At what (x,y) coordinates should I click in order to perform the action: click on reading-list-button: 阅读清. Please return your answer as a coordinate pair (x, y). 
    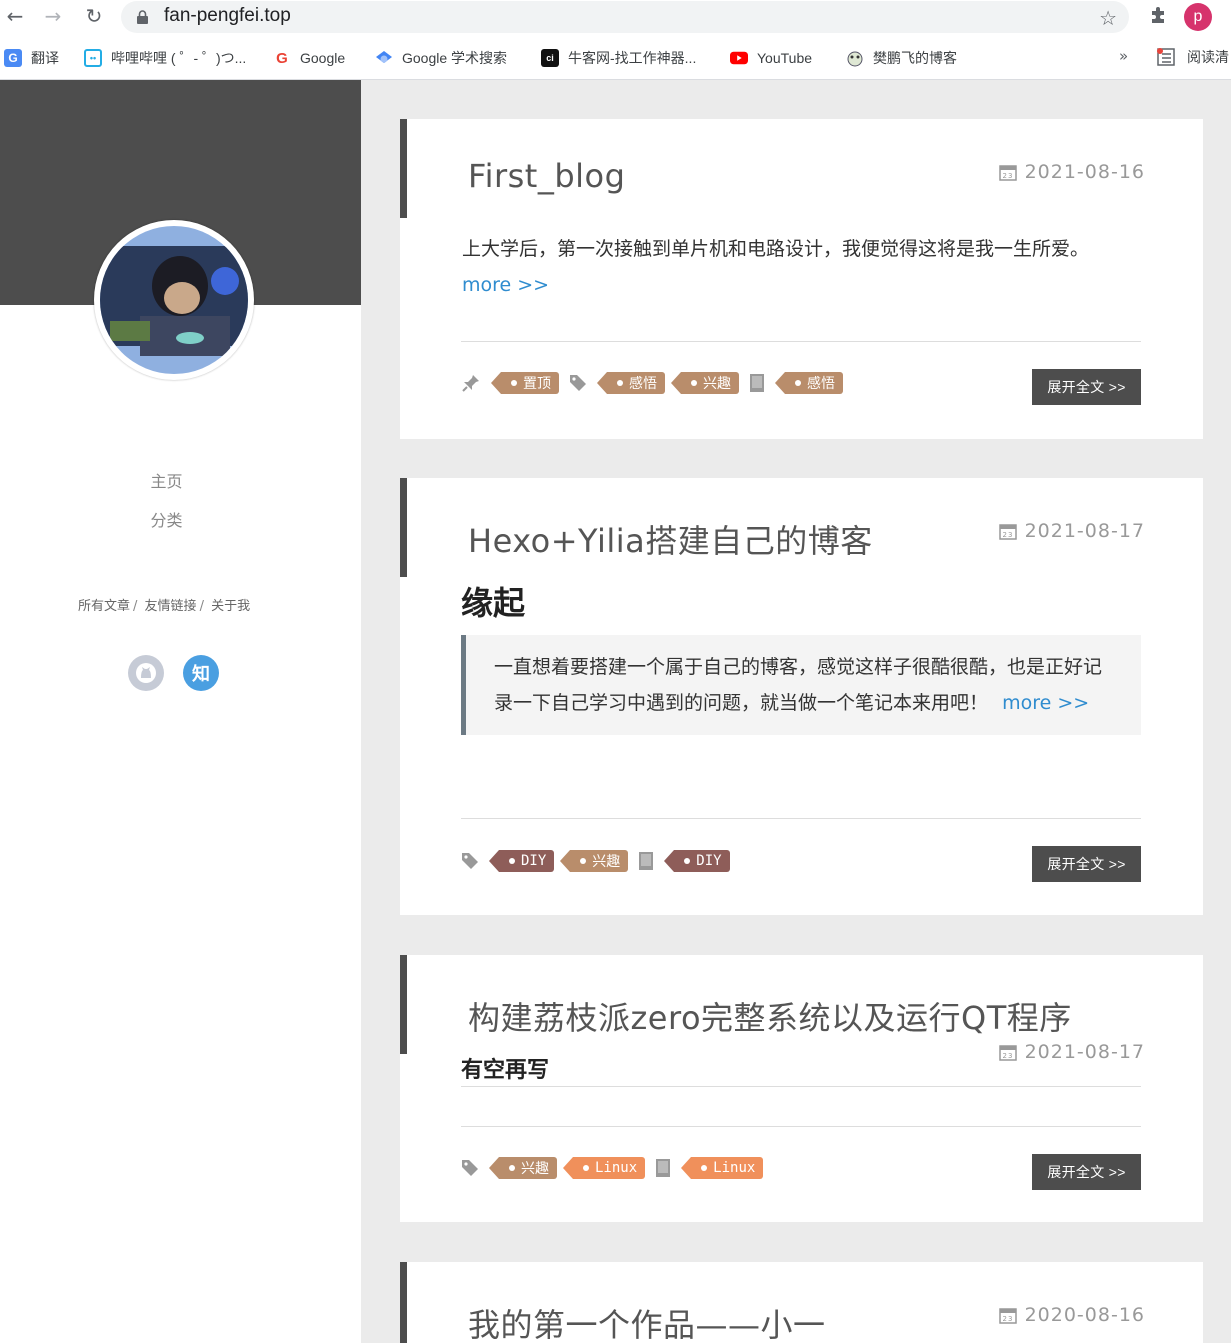
    Looking at the image, I should click on (1193, 57).